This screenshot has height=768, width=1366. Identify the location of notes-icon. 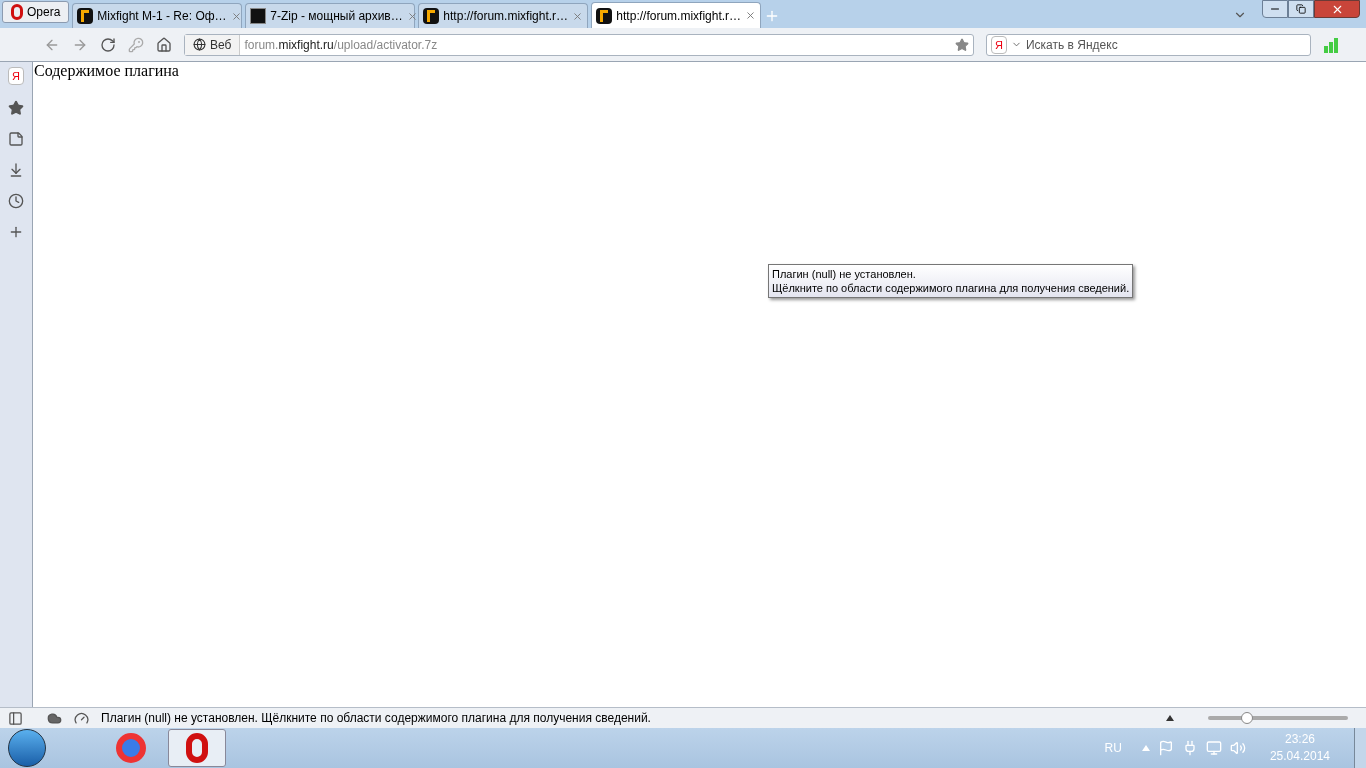
(16, 139).